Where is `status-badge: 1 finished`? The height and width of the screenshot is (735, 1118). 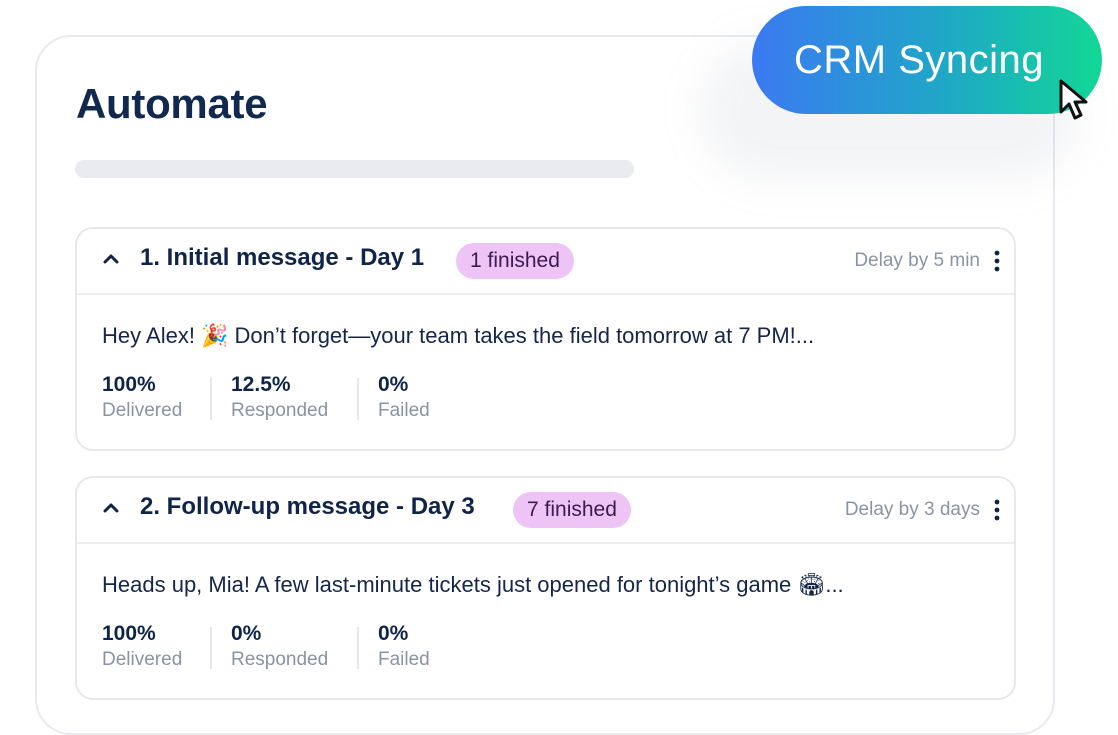 status-badge: 1 finished is located at coordinates (515, 261).